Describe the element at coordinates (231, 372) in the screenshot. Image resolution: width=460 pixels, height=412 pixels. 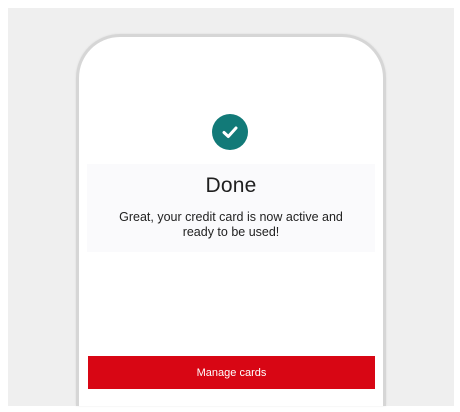
I see `manage-cards-button: Manage cards` at that location.